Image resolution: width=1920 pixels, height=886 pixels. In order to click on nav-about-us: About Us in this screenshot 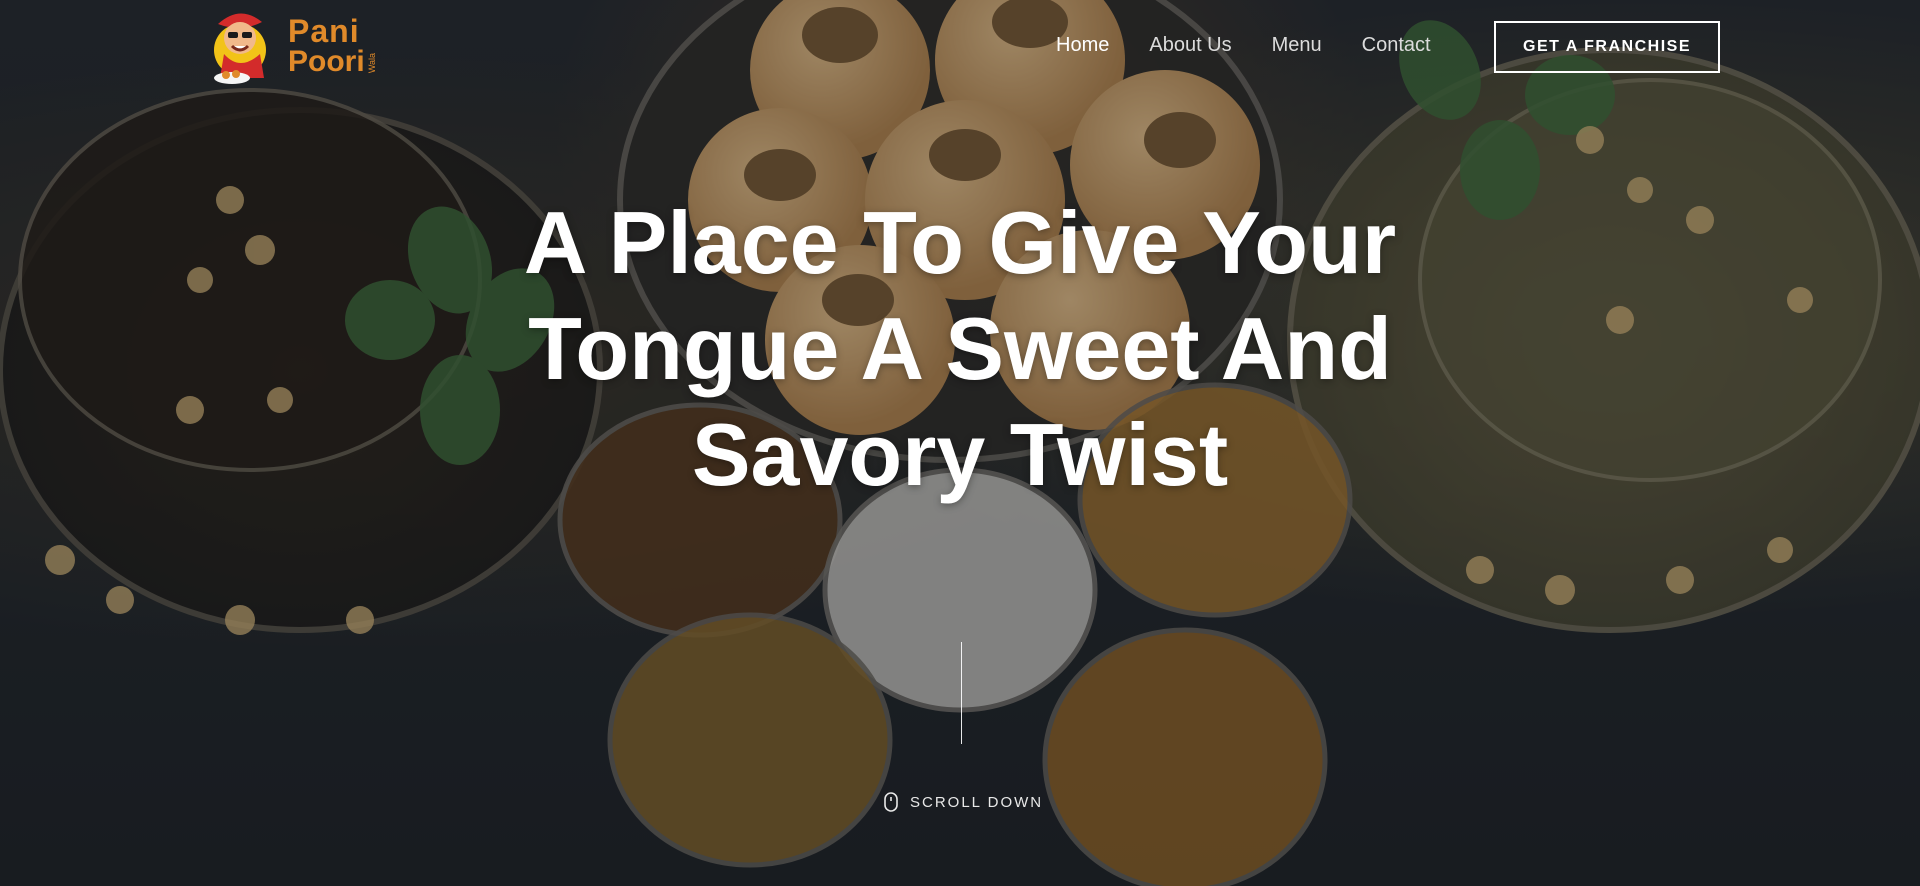, I will do `click(1190, 45)`.